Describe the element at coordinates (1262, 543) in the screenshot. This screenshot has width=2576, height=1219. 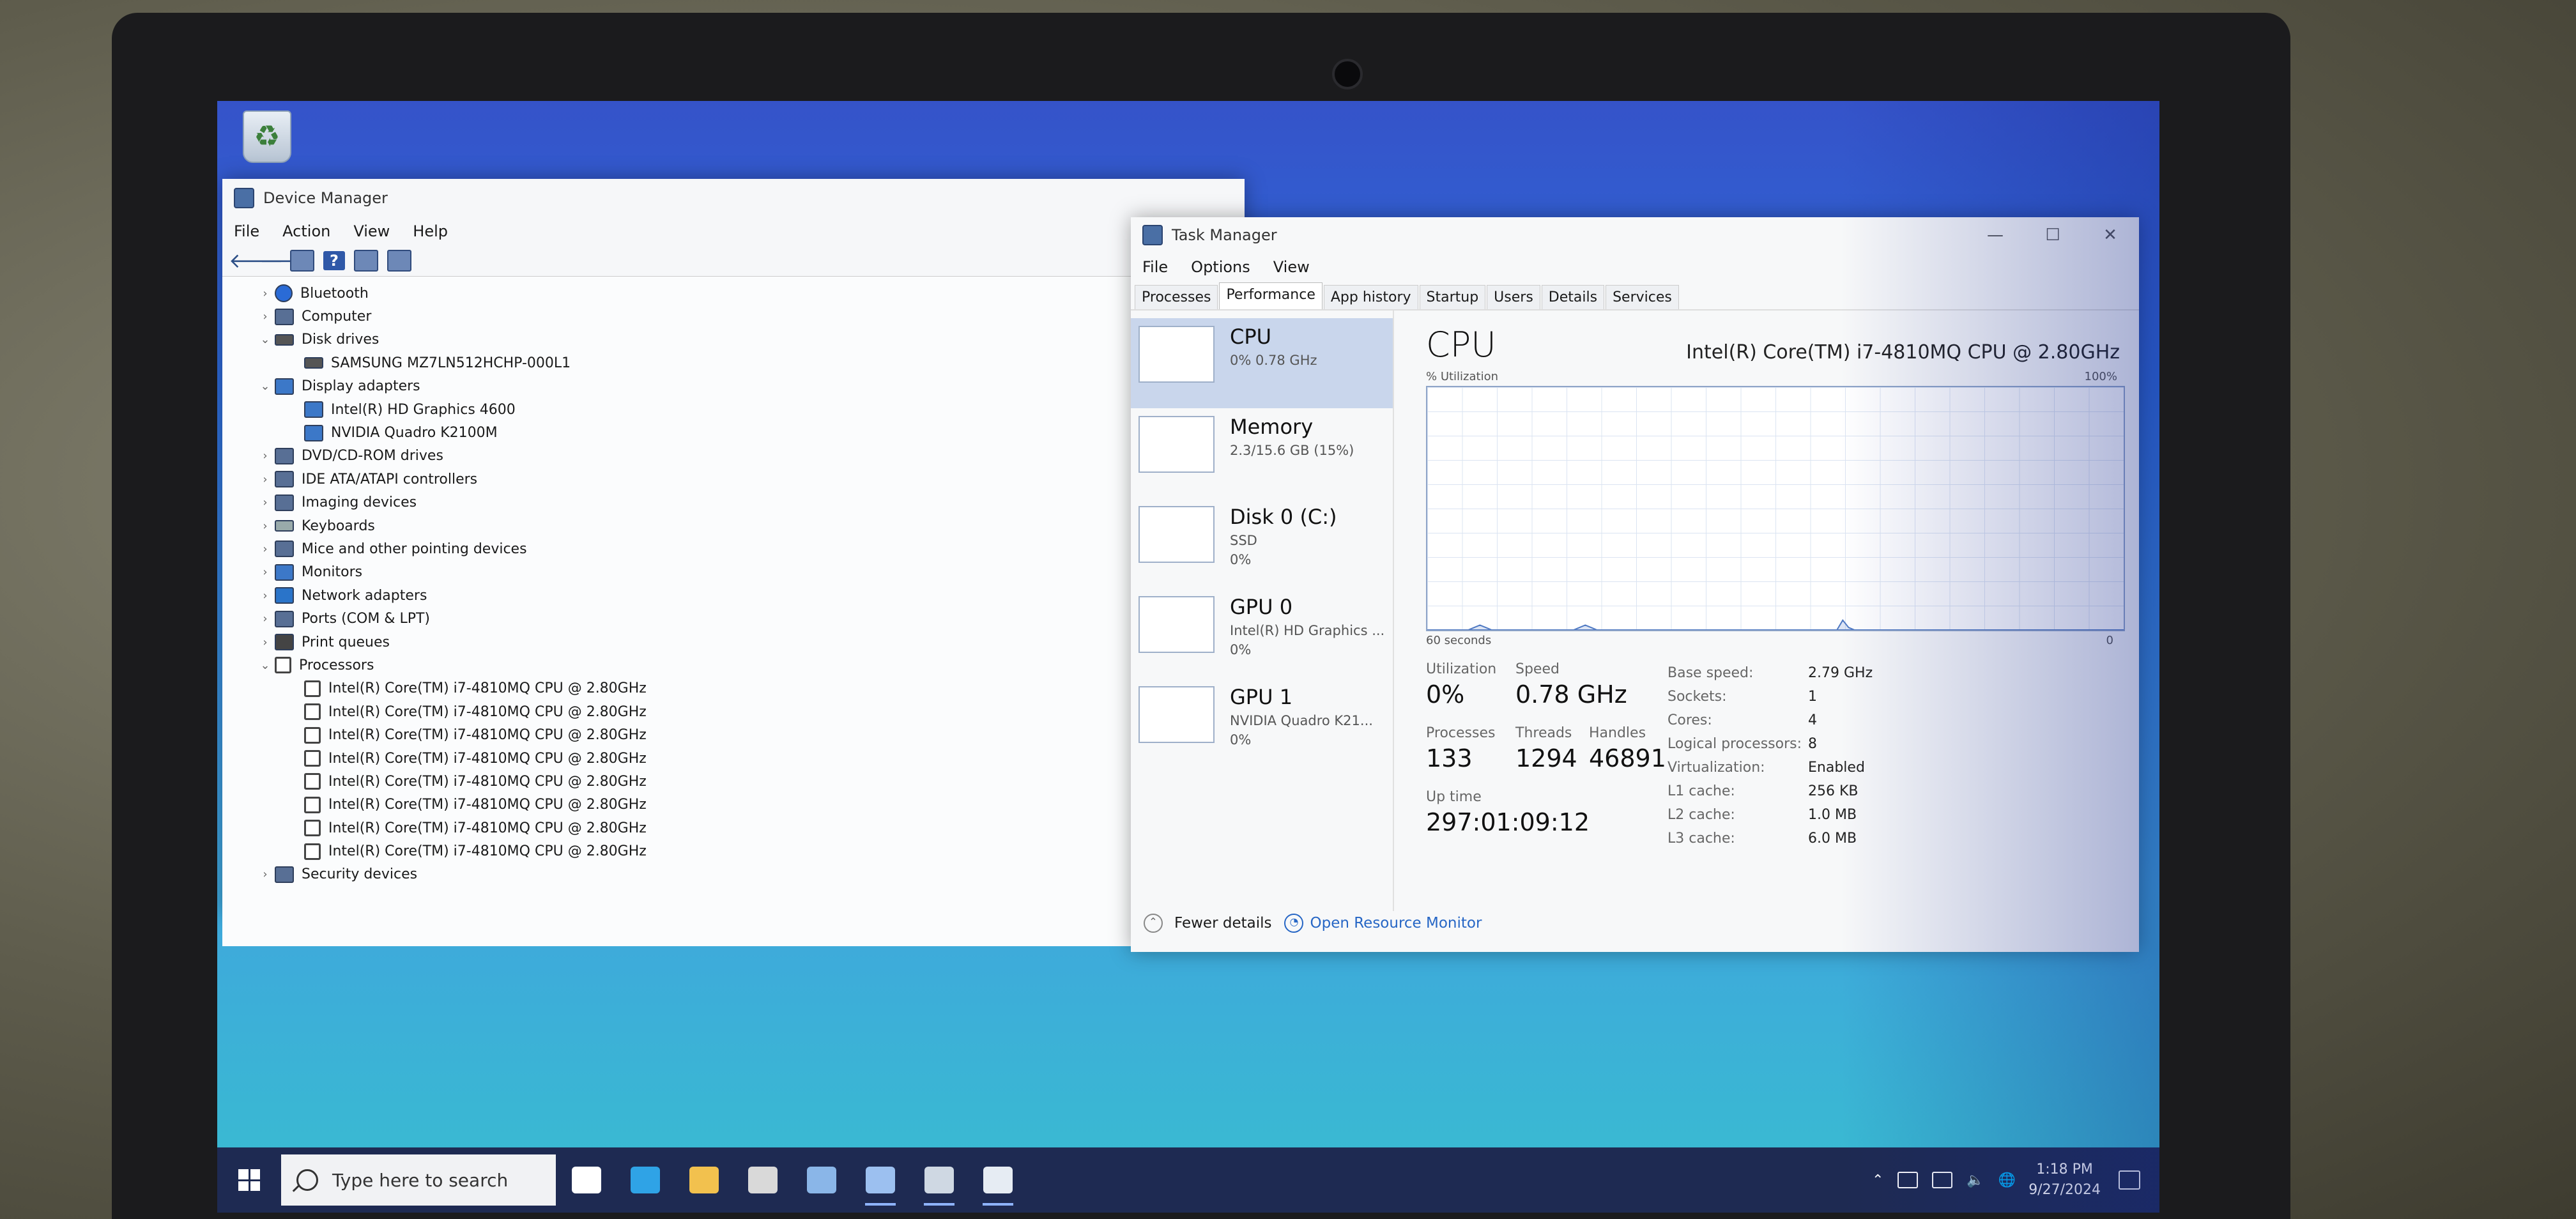
I see `sidebar-item-disk-0-c: Disk 0 (C:) SSD 0%` at that location.